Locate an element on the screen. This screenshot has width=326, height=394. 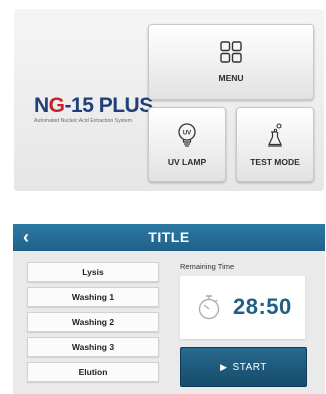
start-button: ▶ START is located at coordinates (243, 367).